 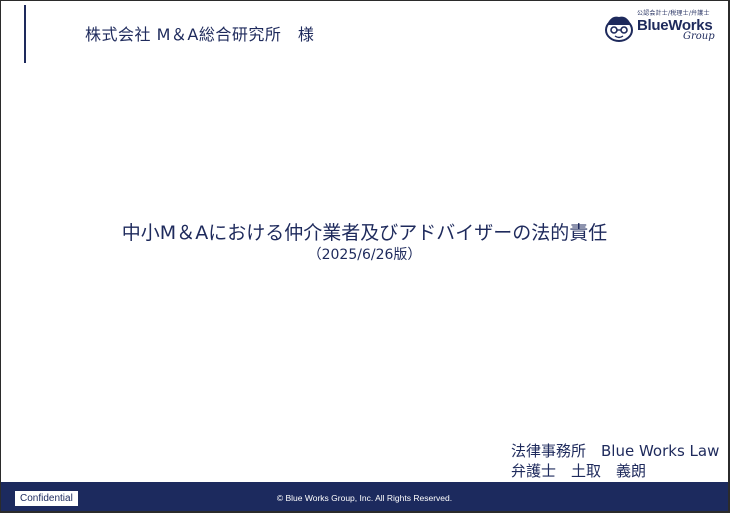 What do you see at coordinates (200, 34) in the screenshot?
I see `client-name: 株式会社 M＆A総合研究所 様` at bounding box center [200, 34].